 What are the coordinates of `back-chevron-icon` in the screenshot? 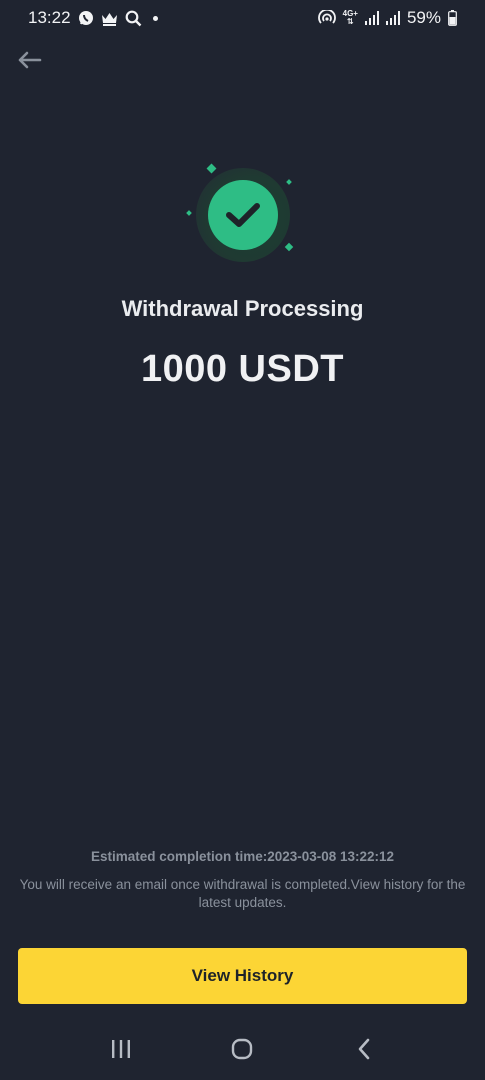 It's located at (364, 1051).